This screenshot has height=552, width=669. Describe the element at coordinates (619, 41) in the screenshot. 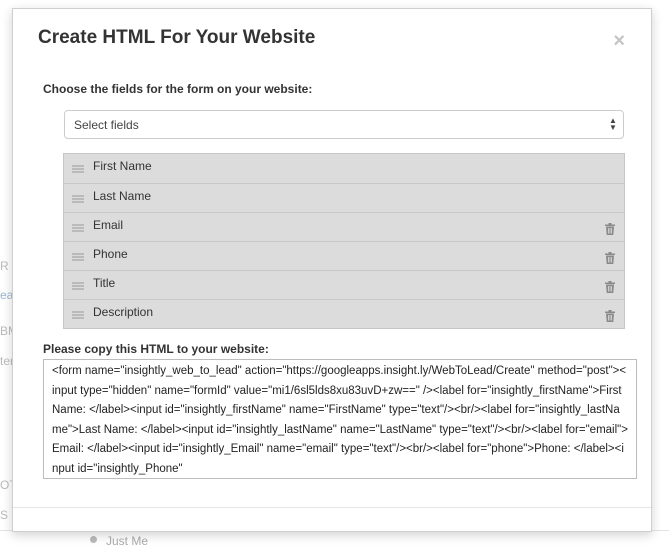

I see `close-icon: ×` at that location.